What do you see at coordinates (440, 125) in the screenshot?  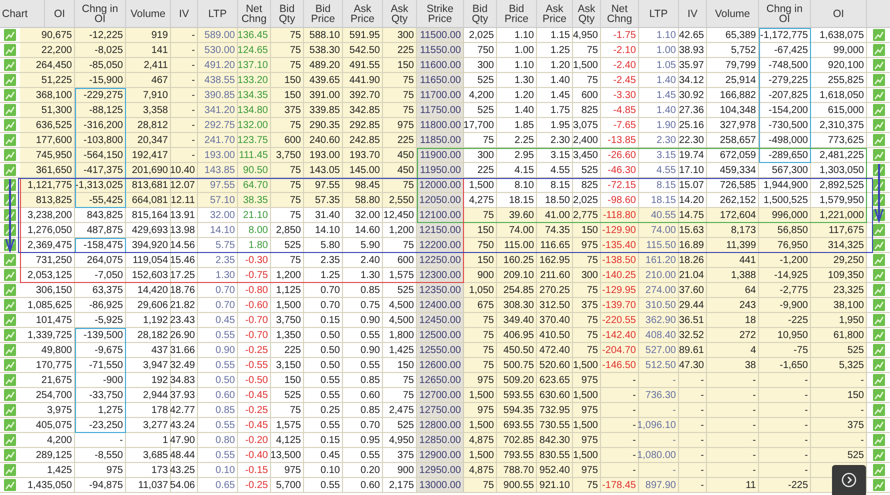 I see `strike-price-cell: 11800.00` at bounding box center [440, 125].